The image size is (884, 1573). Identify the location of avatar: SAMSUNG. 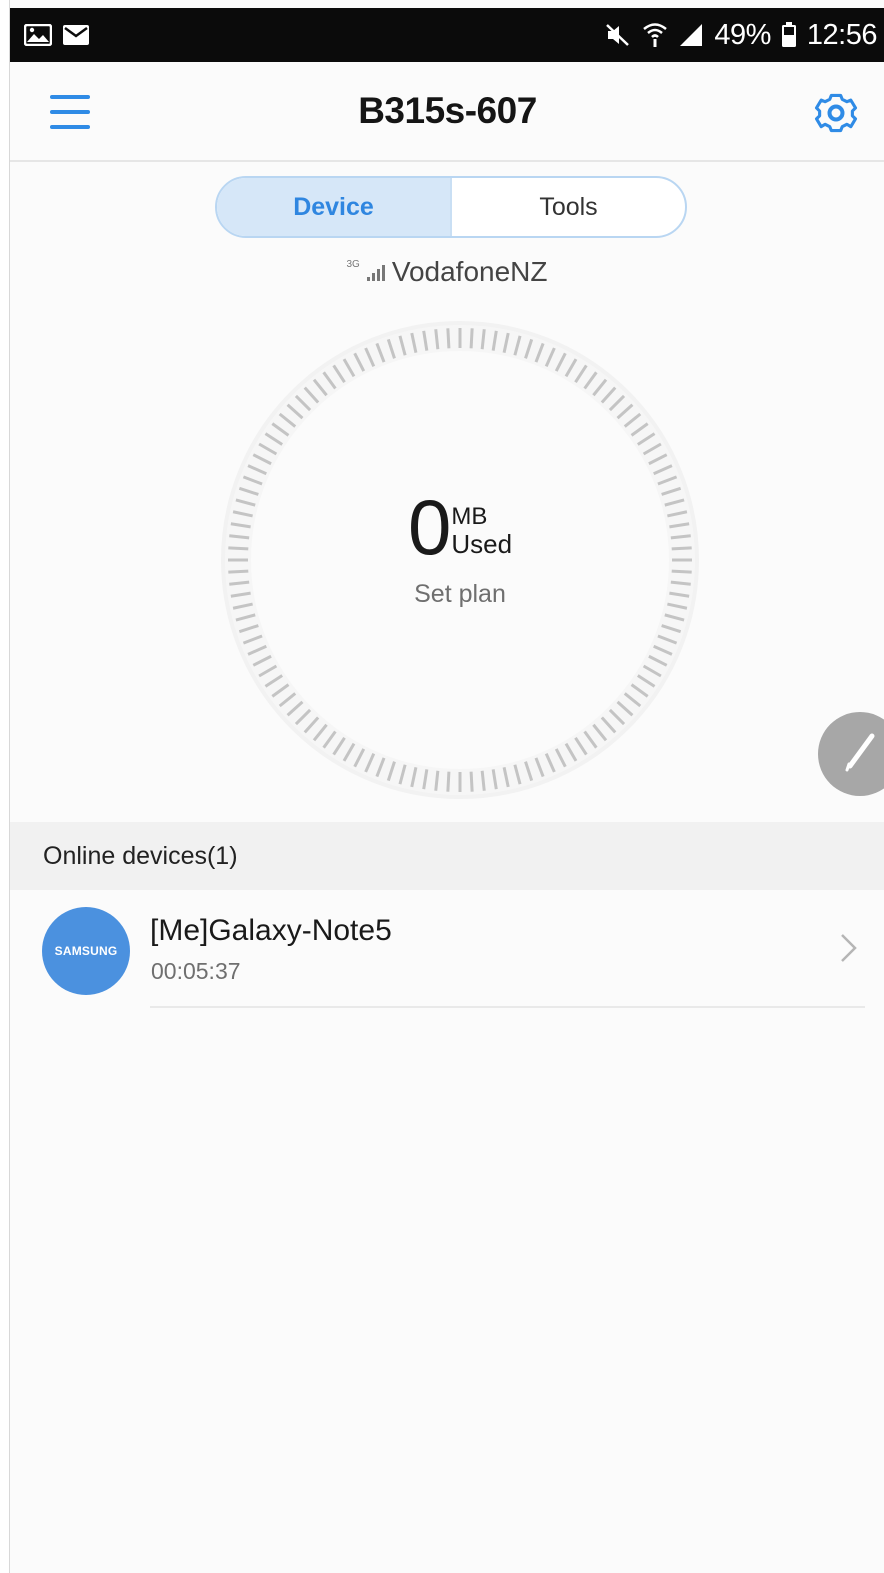
(86, 951).